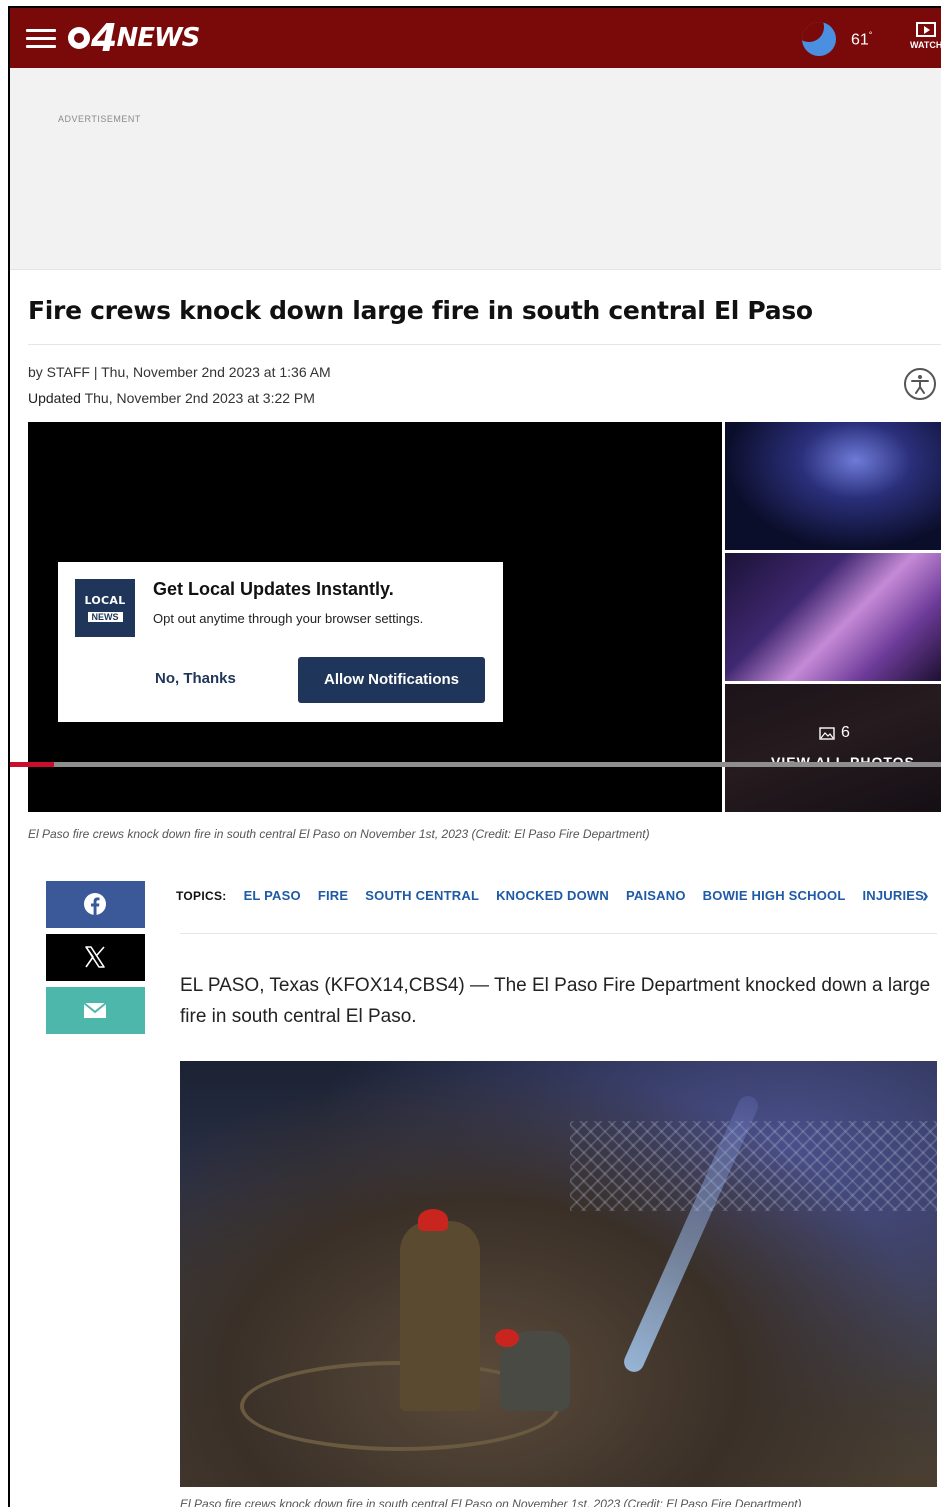  I want to click on cbs-eye-icon, so click(79, 38).